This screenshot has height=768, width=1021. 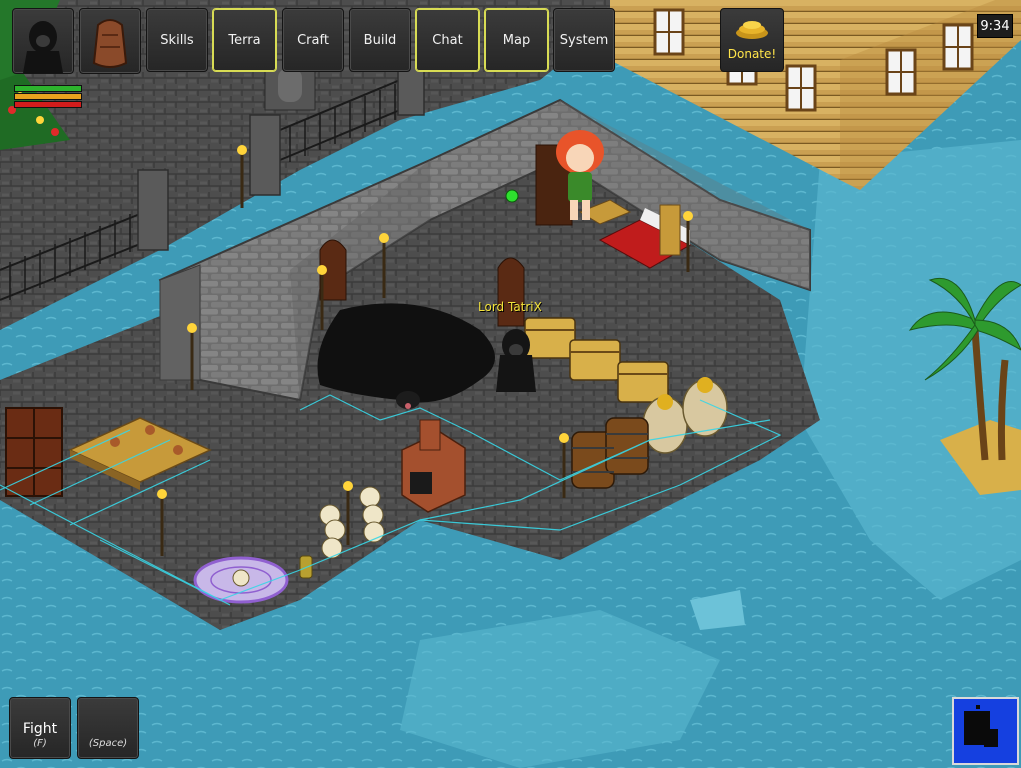 What do you see at coordinates (995, 26) in the screenshot?
I see `game-clock: 9:34` at bounding box center [995, 26].